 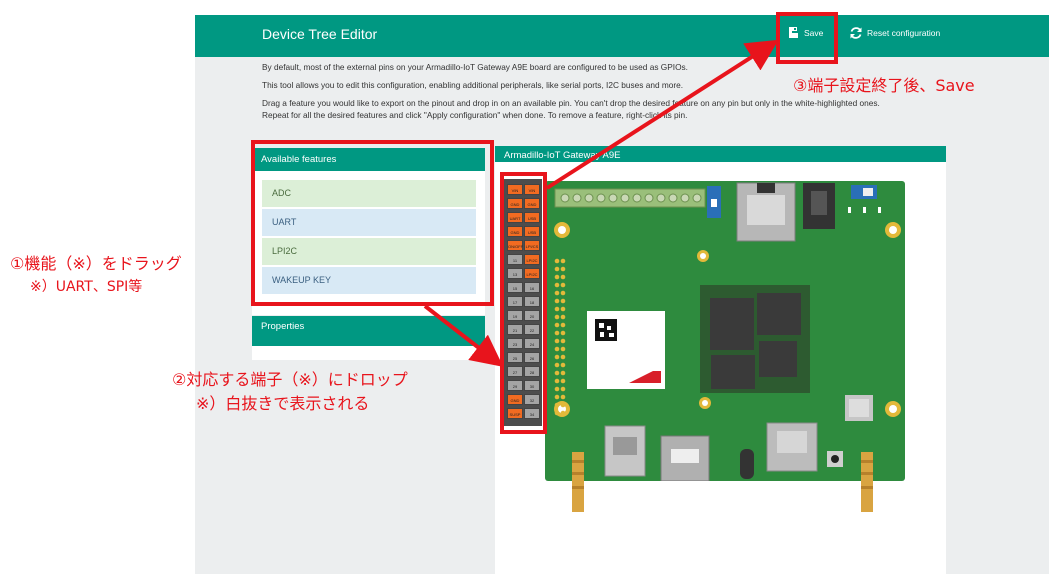 I want to click on properties-body, so click(x=368, y=353).